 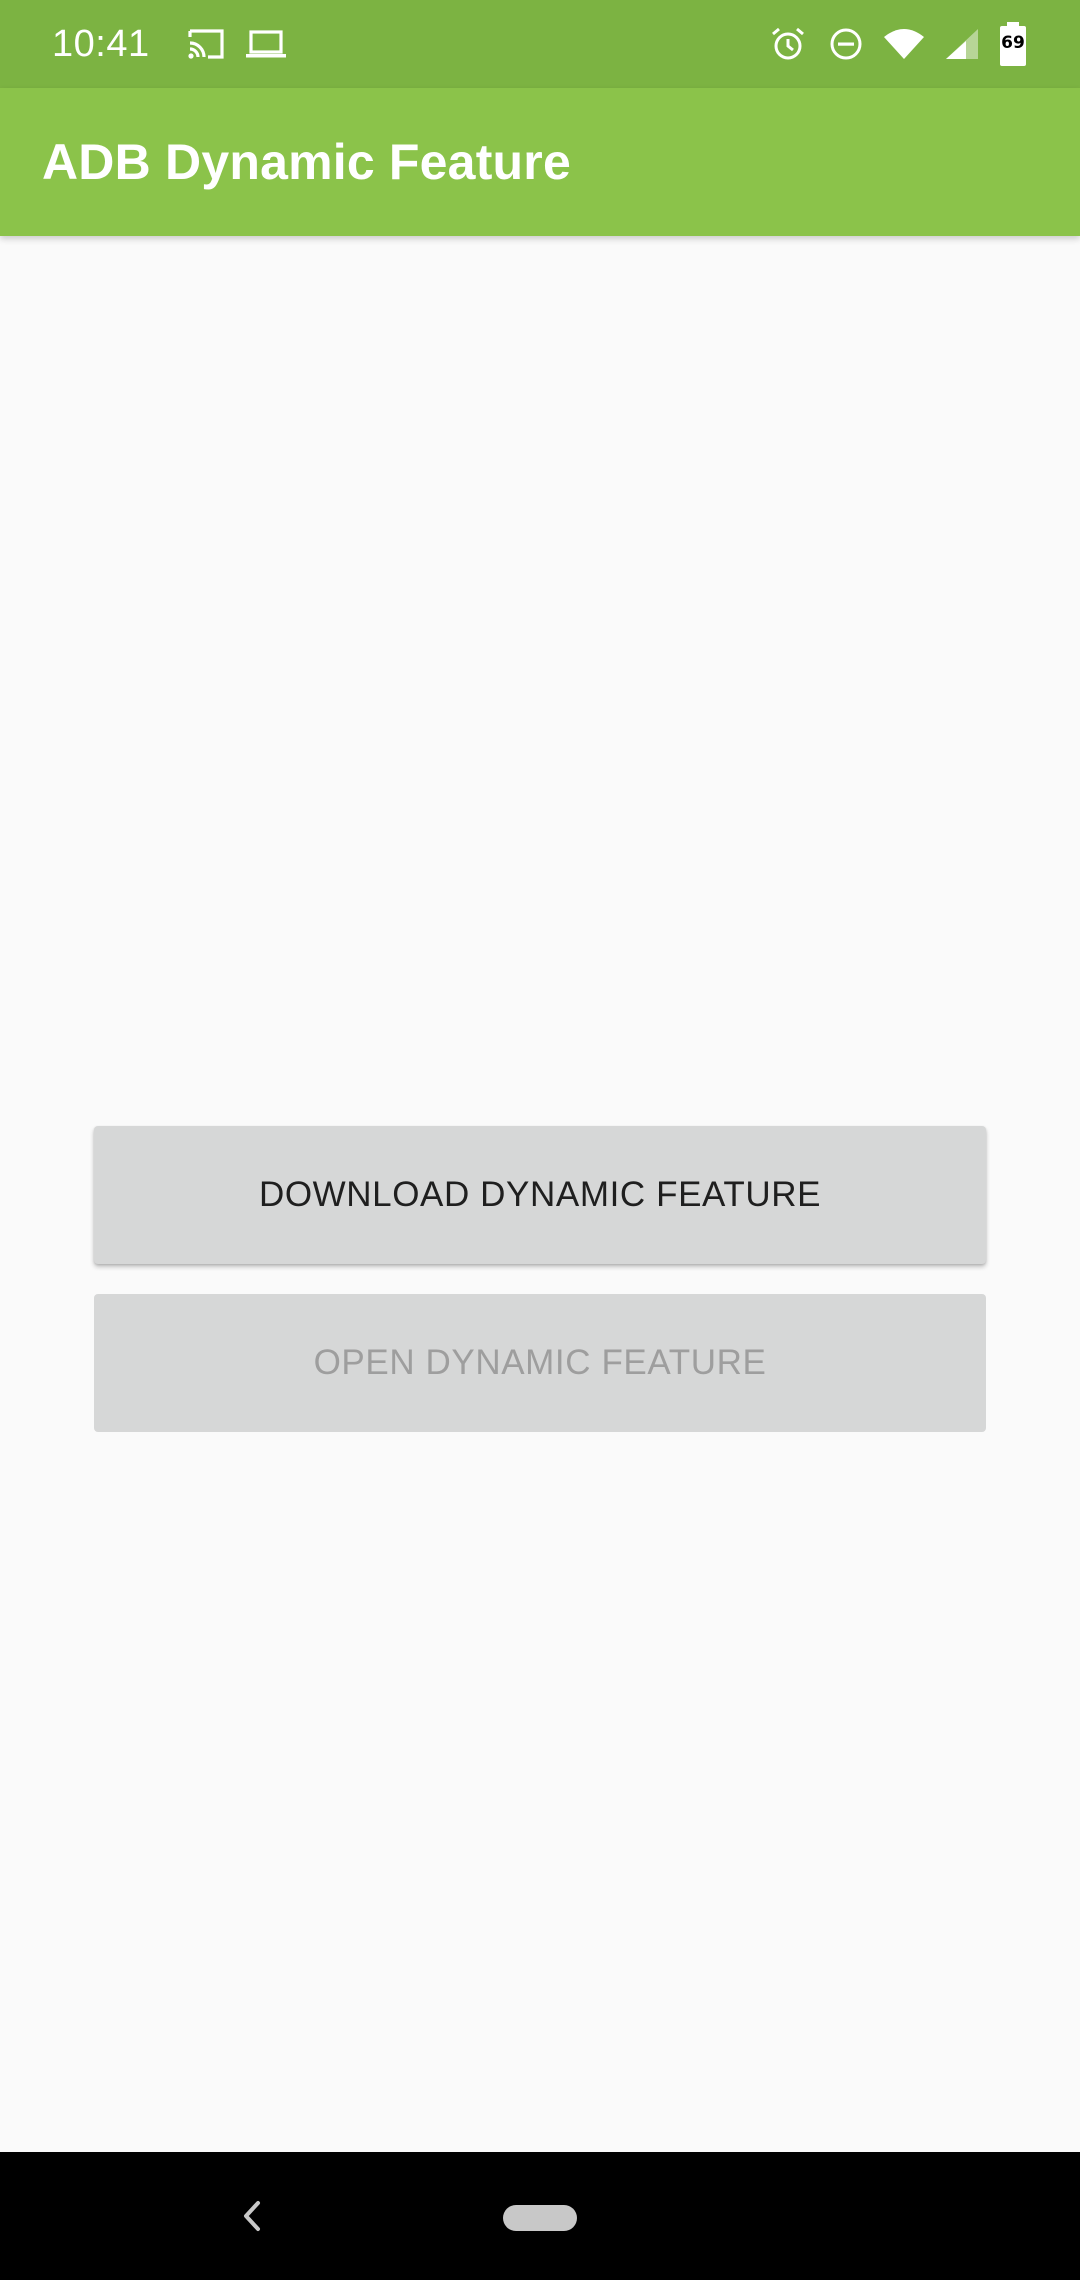 I want to click on download-dynamic-feature-button: DOWNLOAD DYNAMIC FEATURE, so click(x=540, y=1195).